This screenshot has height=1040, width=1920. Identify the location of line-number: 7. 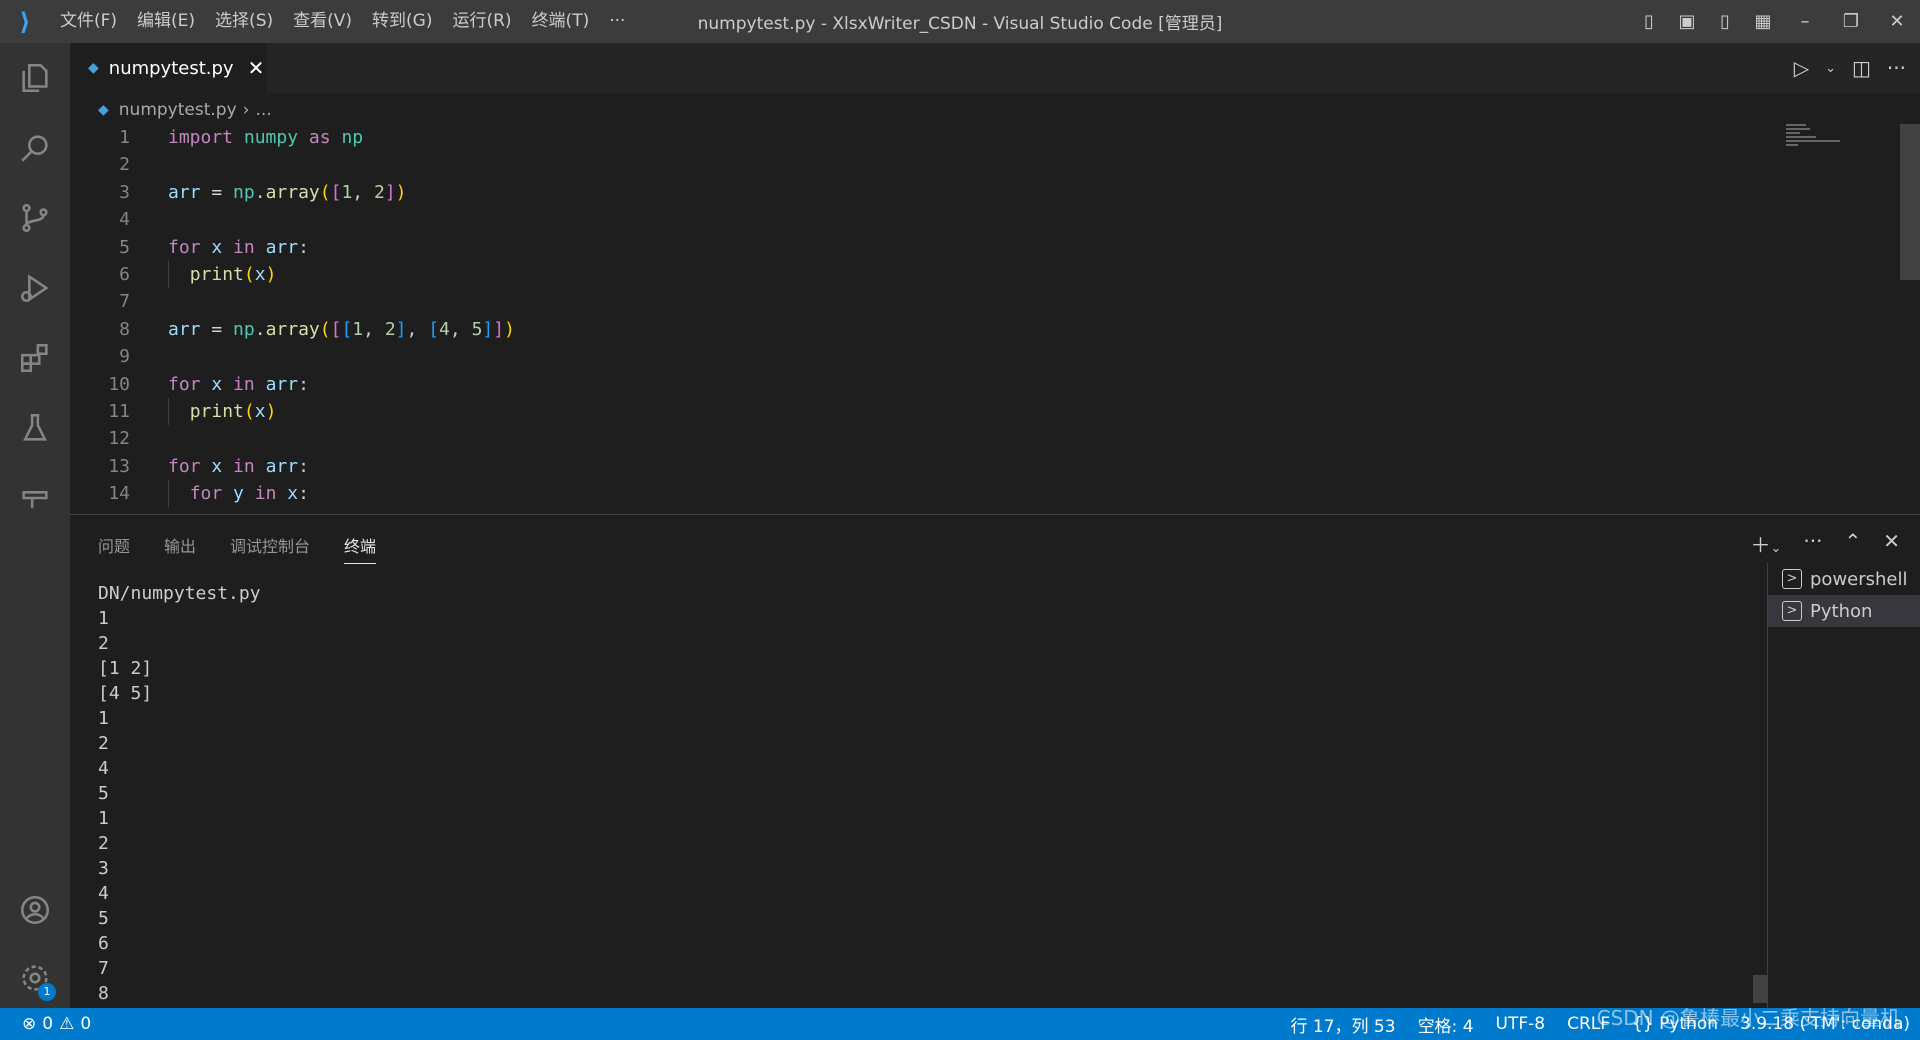
(124, 302).